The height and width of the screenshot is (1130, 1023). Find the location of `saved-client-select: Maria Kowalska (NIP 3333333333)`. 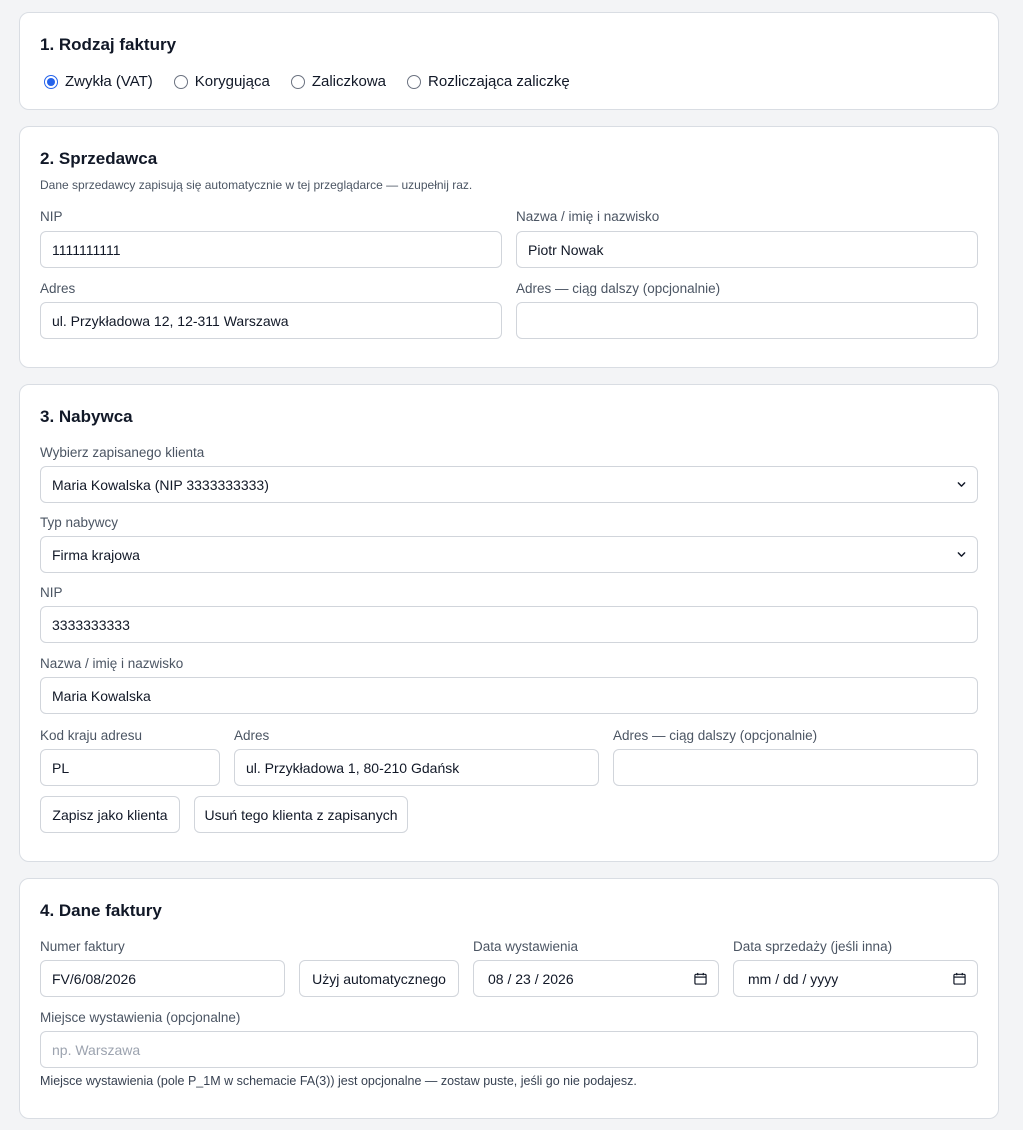

saved-client-select: Maria Kowalska (NIP 3333333333) is located at coordinates (509, 484).